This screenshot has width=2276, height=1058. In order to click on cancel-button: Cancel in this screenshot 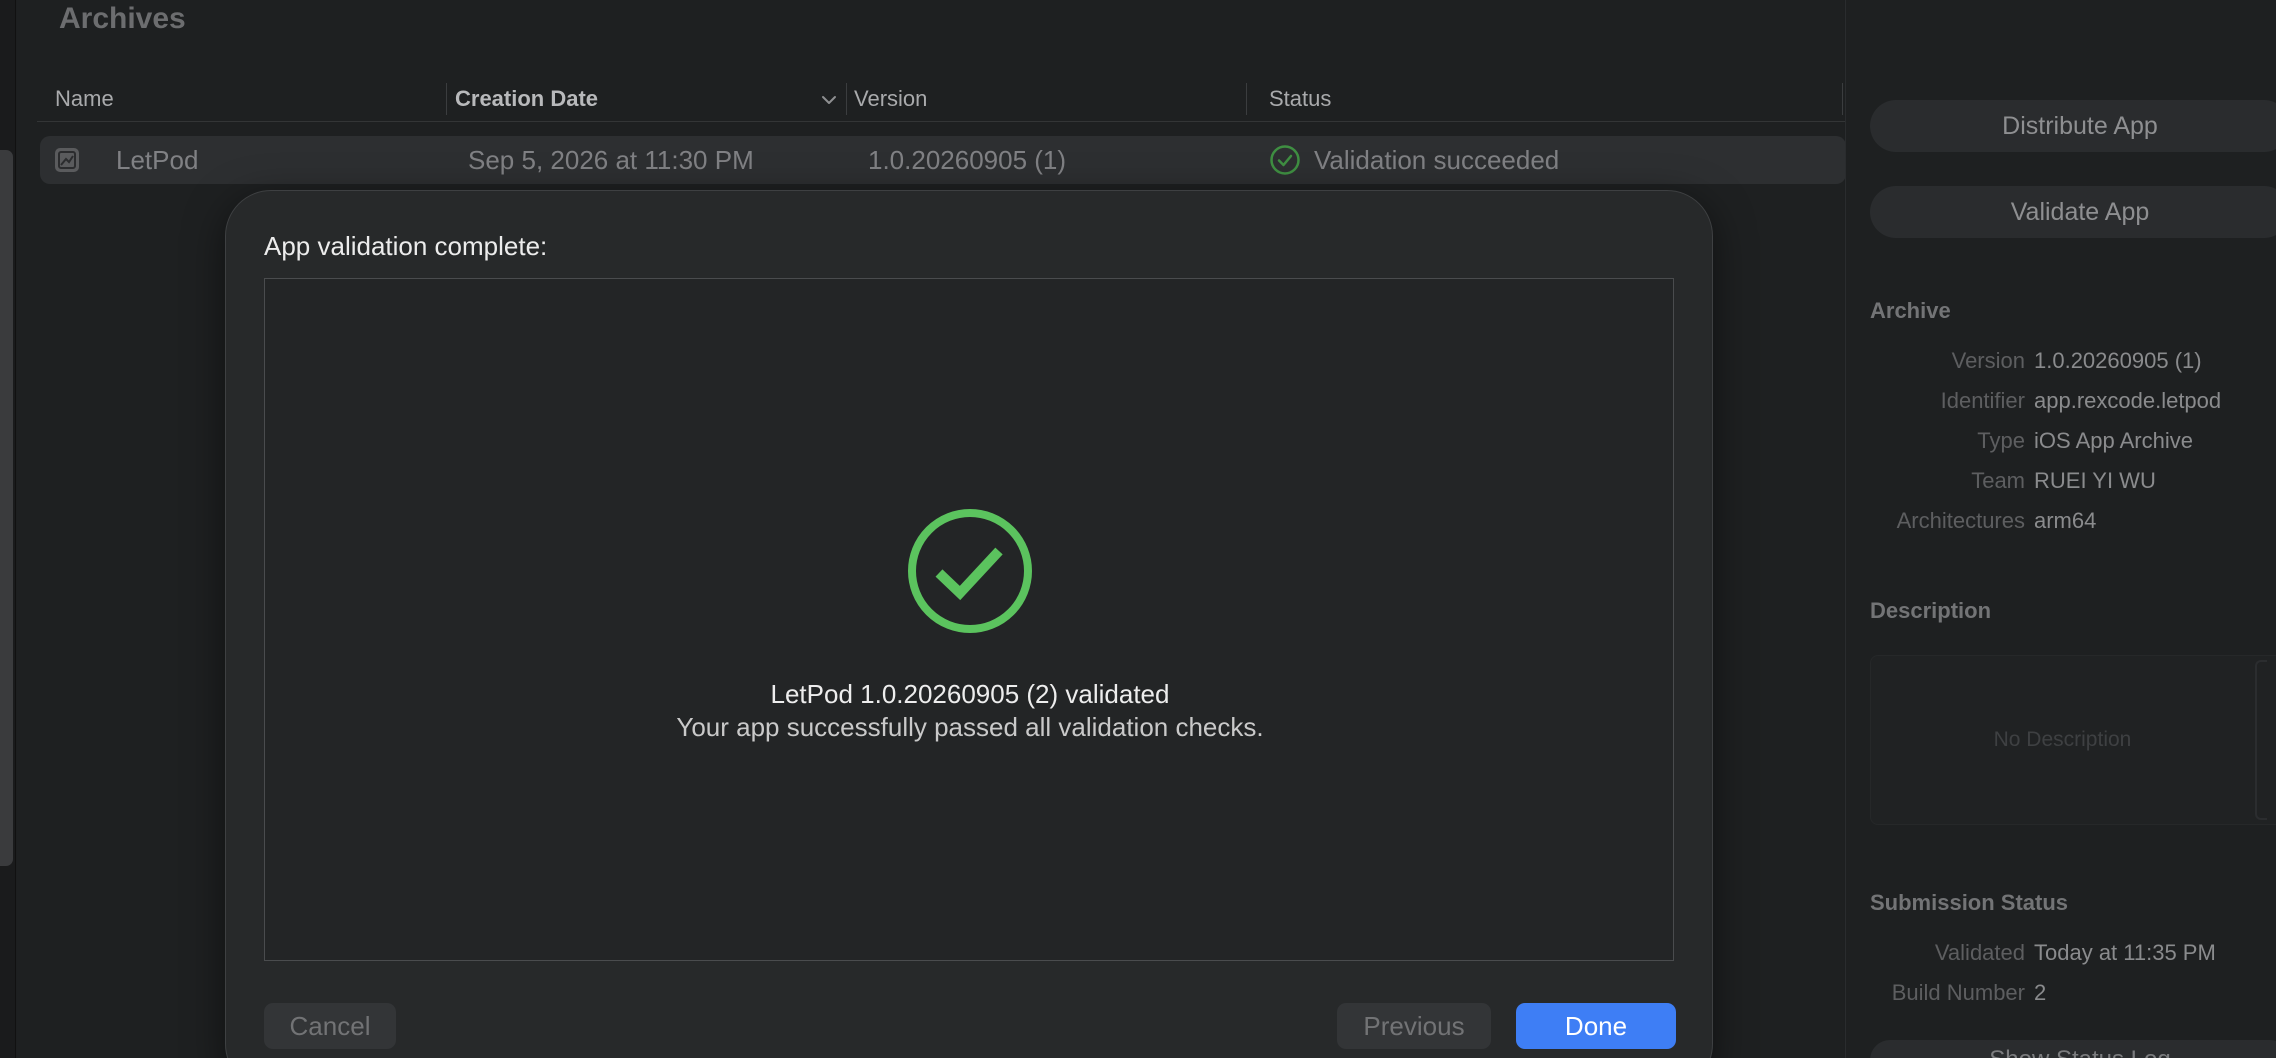, I will do `click(330, 1026)`.